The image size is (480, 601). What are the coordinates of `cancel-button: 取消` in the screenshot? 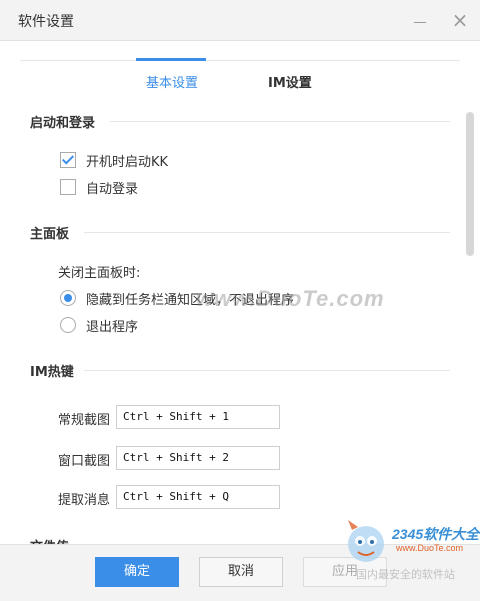 It's located at (241, 572).